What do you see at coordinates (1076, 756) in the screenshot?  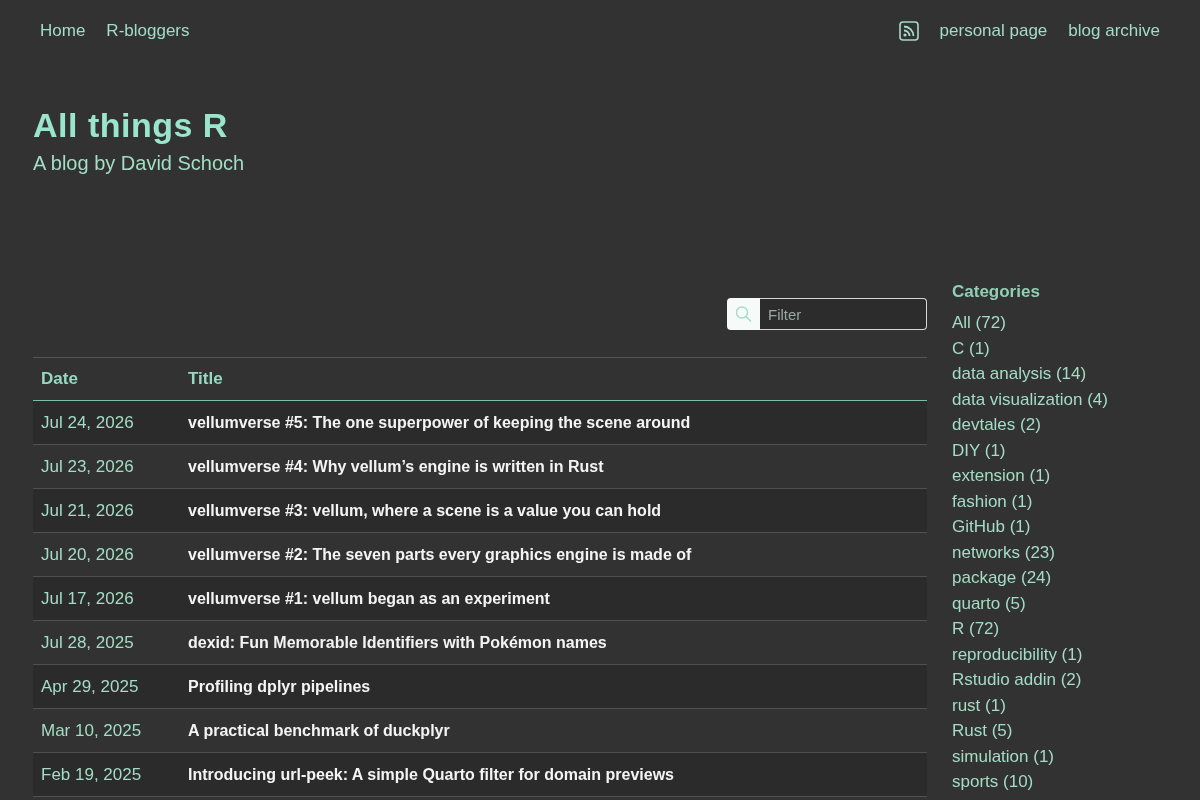 I see `category-link: simulation (1)` at bounding box center [1076, 756].